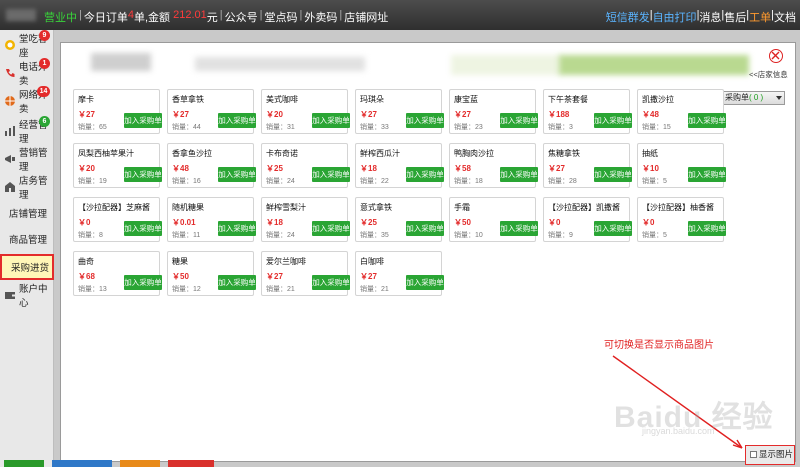 Image resolution: width=800 pixels, height=467 pixels. I want to click on show-images-label: 显示图片, so click(776, 454).